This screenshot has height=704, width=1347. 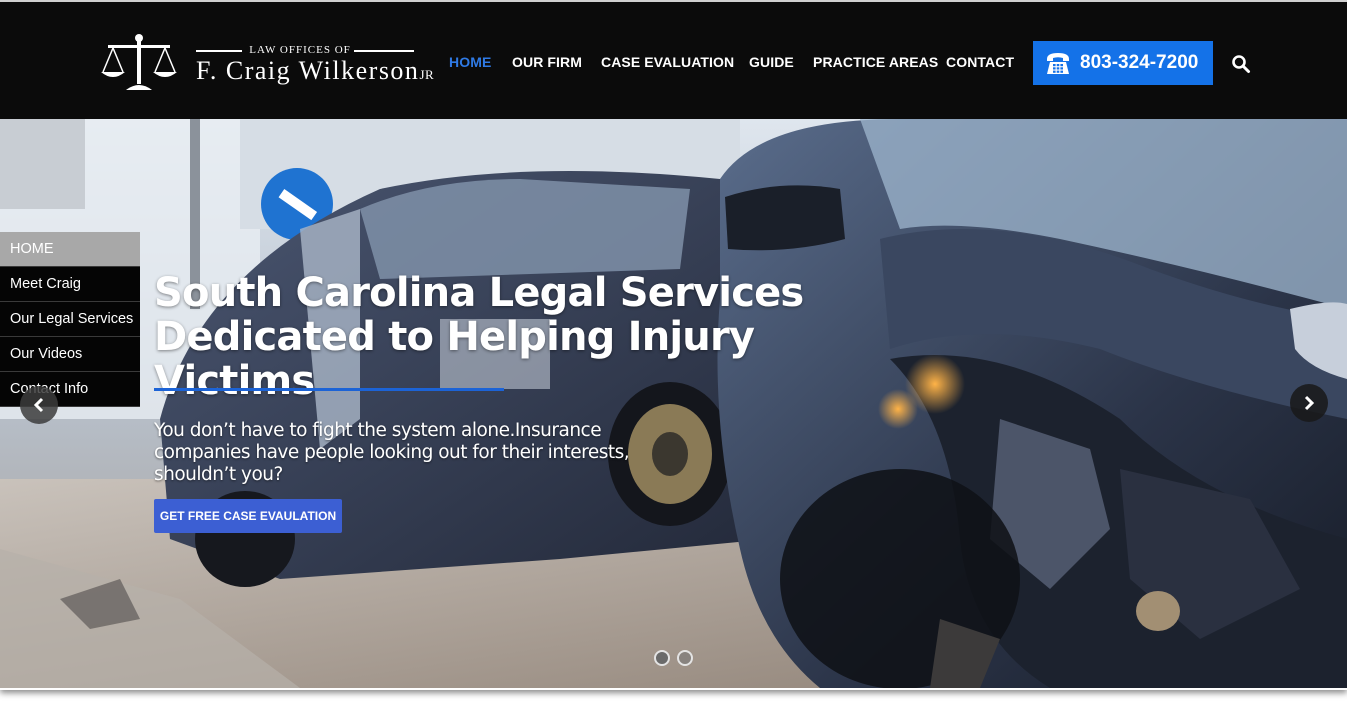 What do you see at coordinates (479, 293) in the screenshot?
I see `hero-headline-line1: South Carolina Legal Services` at bounding box center [479, 293].